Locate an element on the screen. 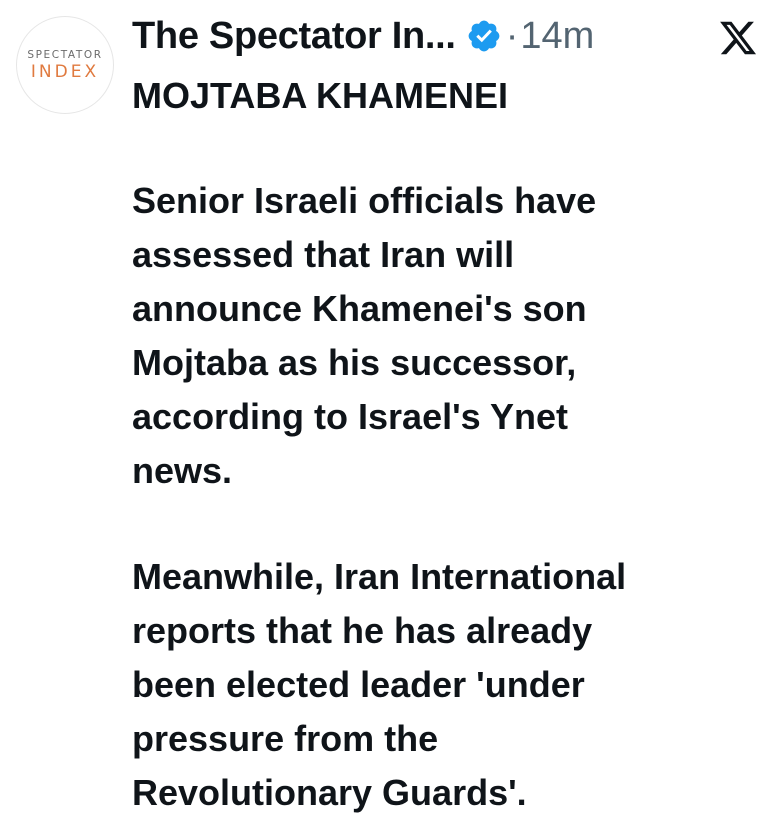 The width and height of the screenshot is (778, 822). text-line: announce Khamenei's son is located at coordinates (359, 308).